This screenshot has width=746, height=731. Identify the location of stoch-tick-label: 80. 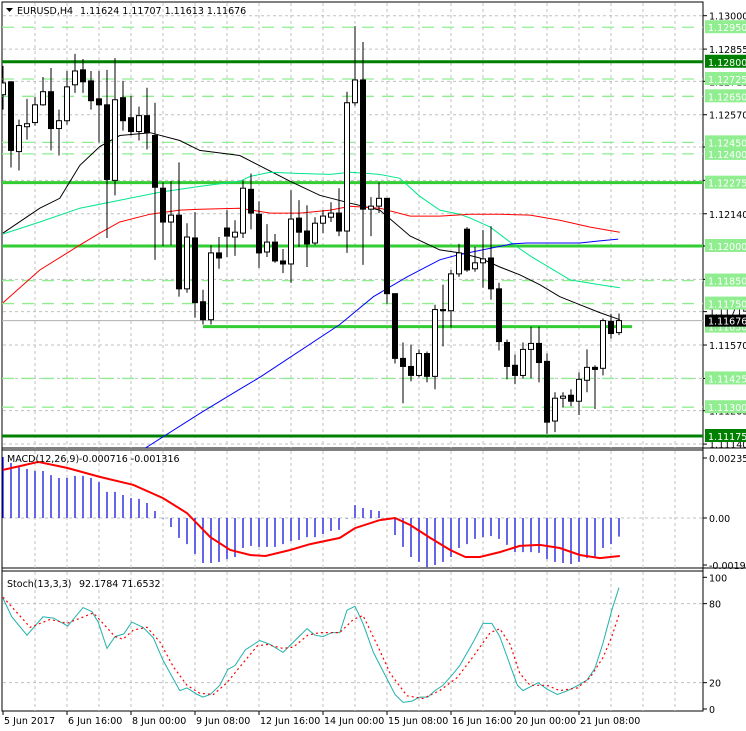
(715, 605).